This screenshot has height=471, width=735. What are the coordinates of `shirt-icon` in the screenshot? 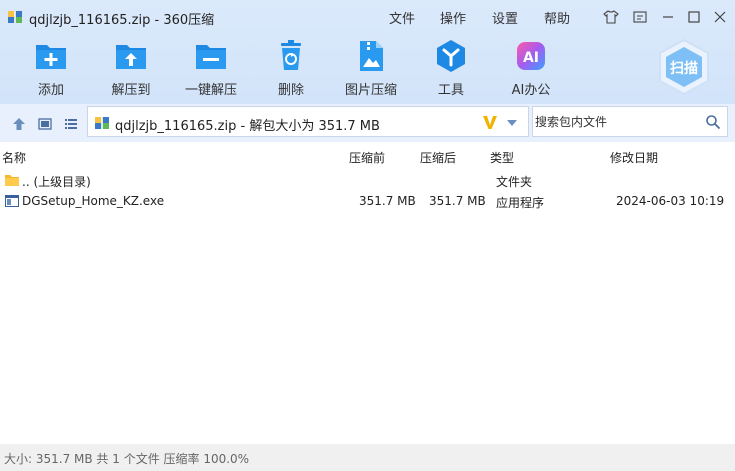 It's located at (611, 17).